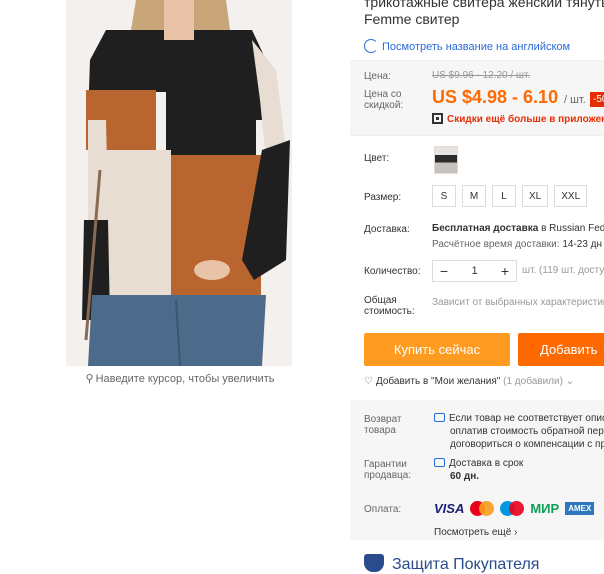 The width and height of the screenshot is (604, 574). Describe the element at coordinates (518, 302) in the screenshot. I see `total-note: Зависит от выбранных характеристик` at that location.